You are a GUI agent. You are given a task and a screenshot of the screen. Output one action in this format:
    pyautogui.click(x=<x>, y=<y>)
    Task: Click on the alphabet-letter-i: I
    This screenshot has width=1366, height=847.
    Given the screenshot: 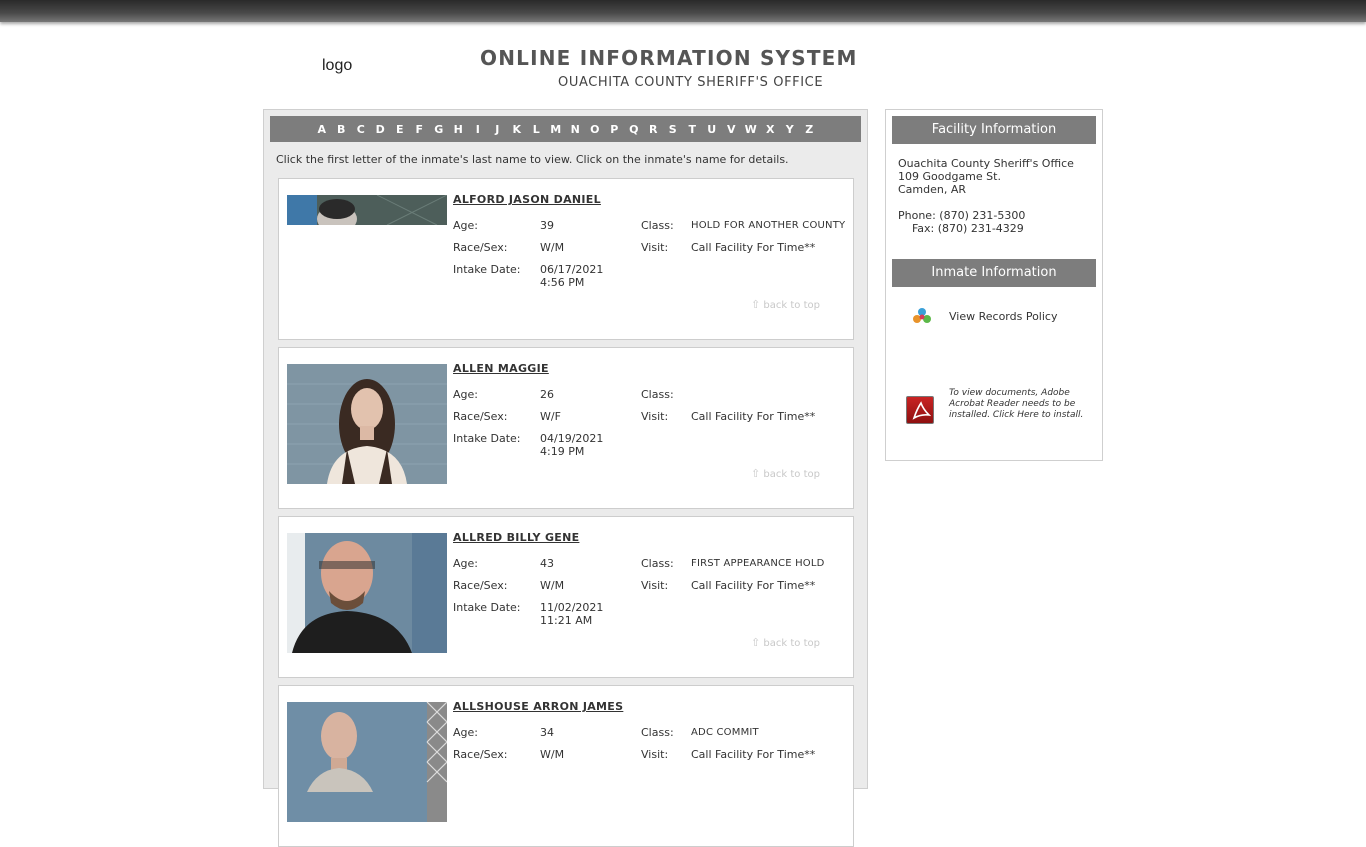 What is the action you would take?
    pyautogui.click(x=478, y=129)
    